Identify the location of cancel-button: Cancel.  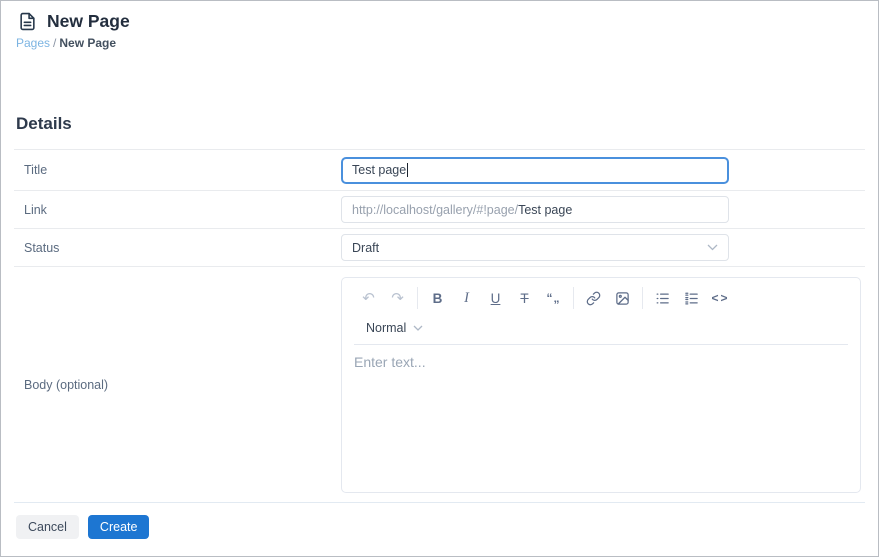
(47, 527).